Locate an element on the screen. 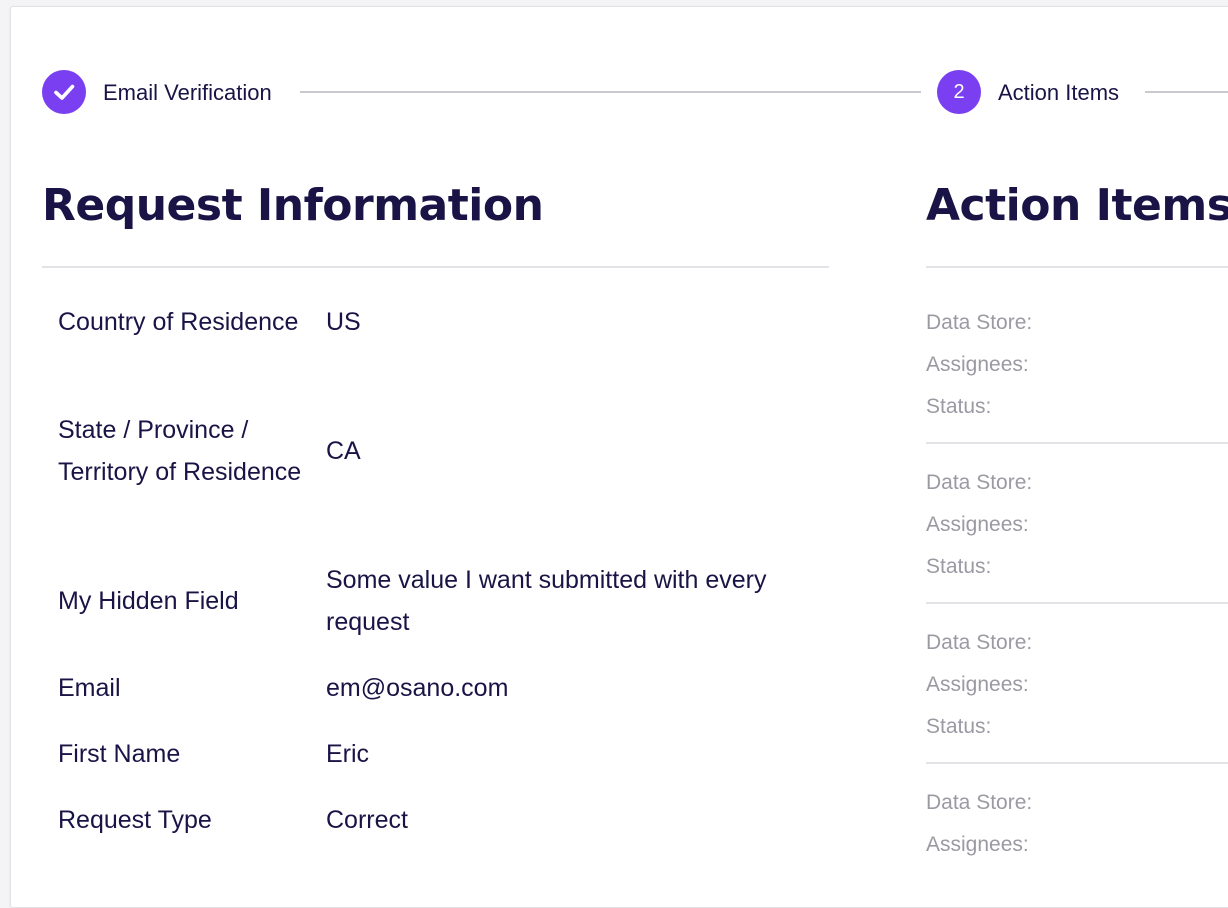 This screenshot has height=908, width=1228. info-label: My Hidden Field is located at coordinates (148, 601).